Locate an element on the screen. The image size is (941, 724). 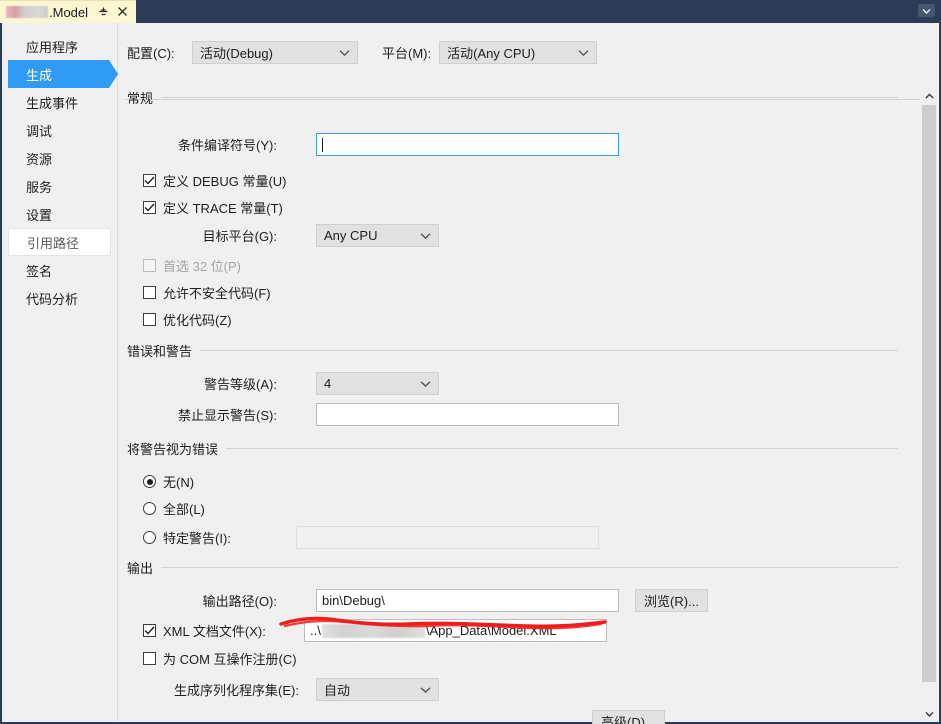
scrollbar-track is located at coordinates (929, 404).